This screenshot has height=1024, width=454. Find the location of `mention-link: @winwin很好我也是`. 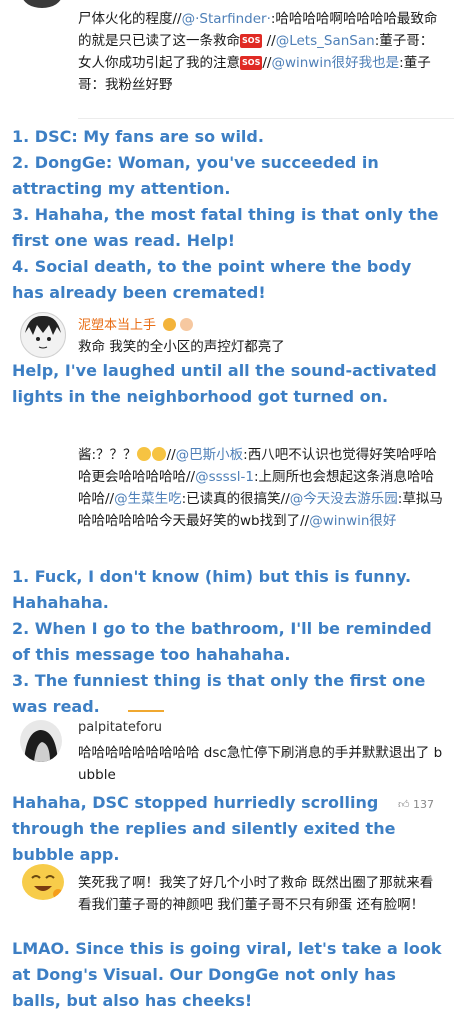

mention-link: @winwin很好我也是 is located at coordinates (335, 63).